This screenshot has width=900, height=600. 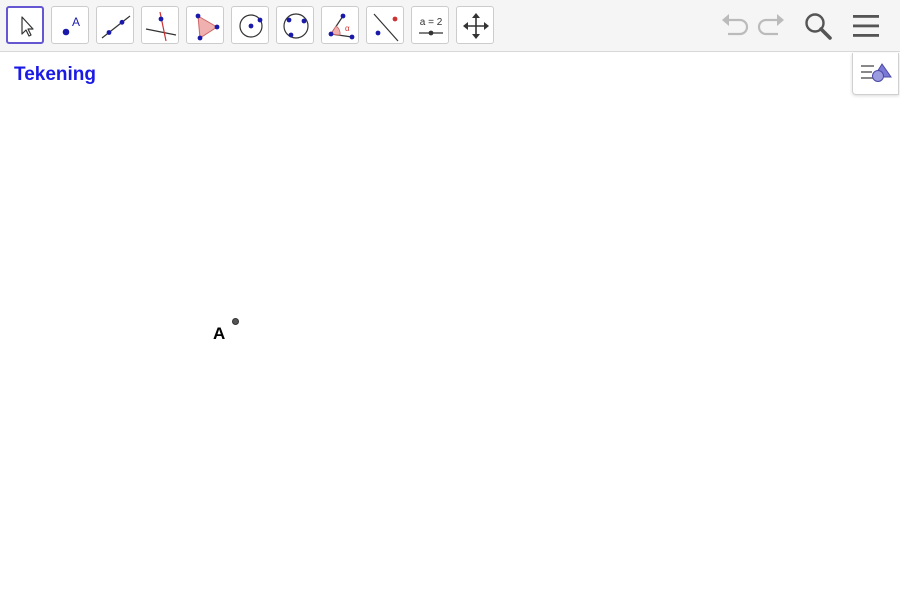 I want to click on move-tool-button, so click(x=25, y=25).